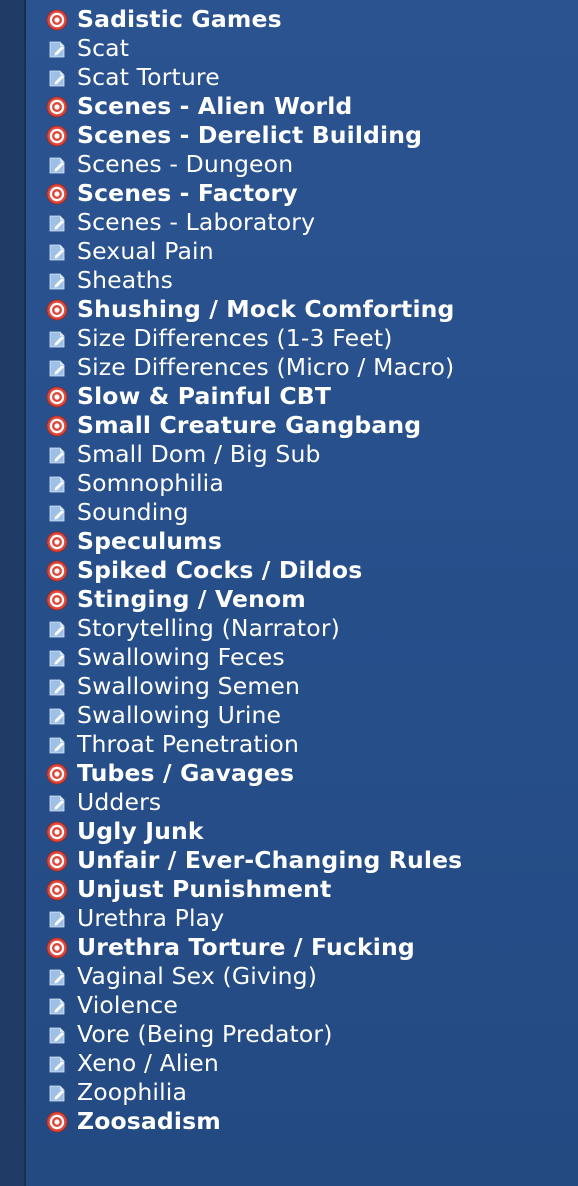 This screenshot has width=578, height=1186. I want to click on list-item: Slow & Painful CBT, so click(254, 396).